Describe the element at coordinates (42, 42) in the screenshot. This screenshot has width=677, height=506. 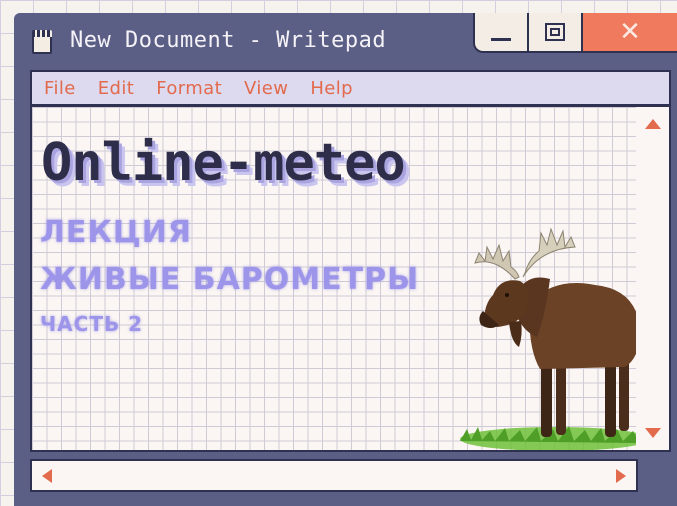
I see `document-icon` at that location.